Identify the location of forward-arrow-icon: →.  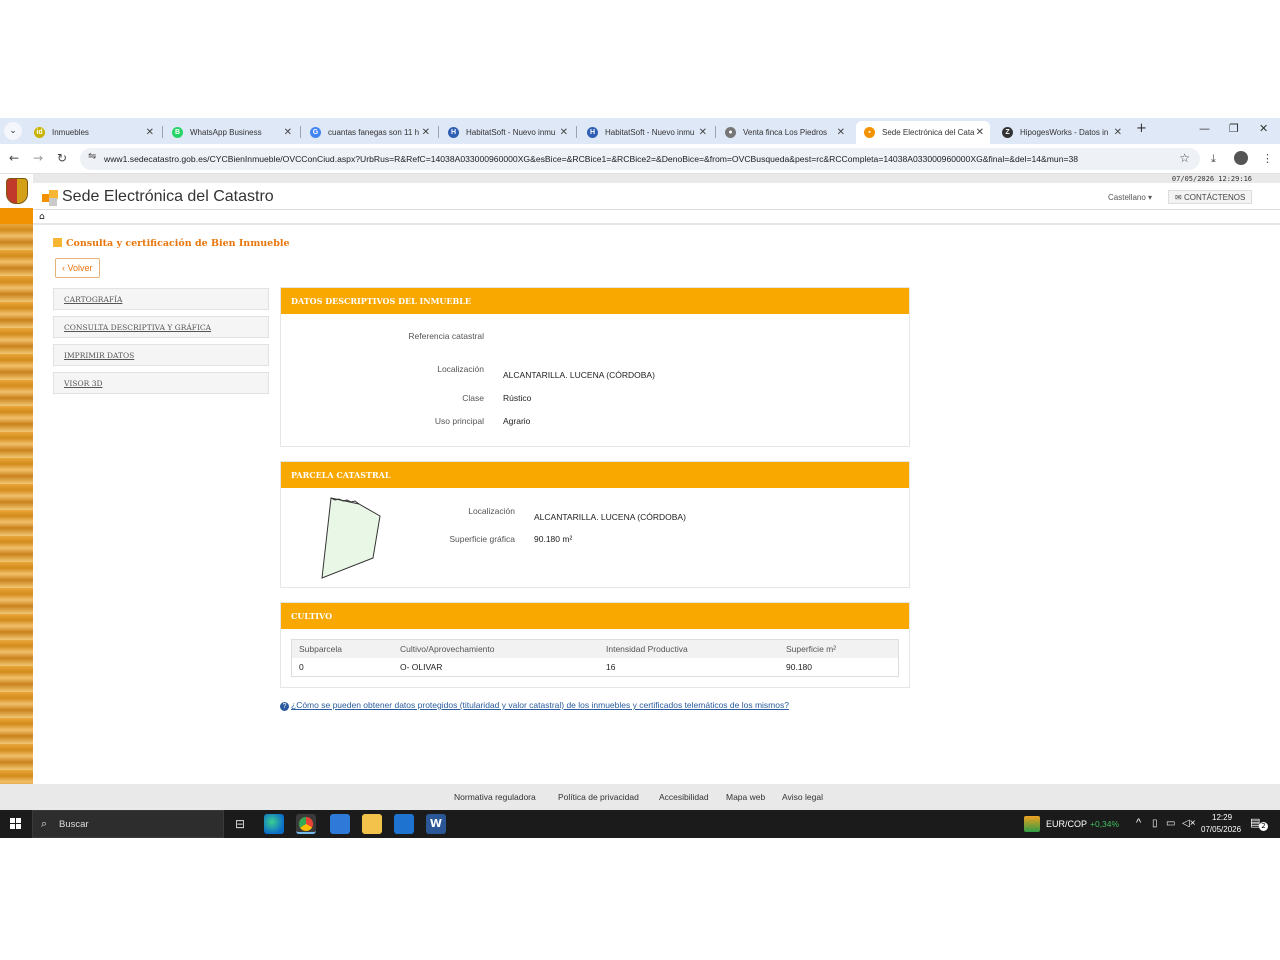
(38, 158).